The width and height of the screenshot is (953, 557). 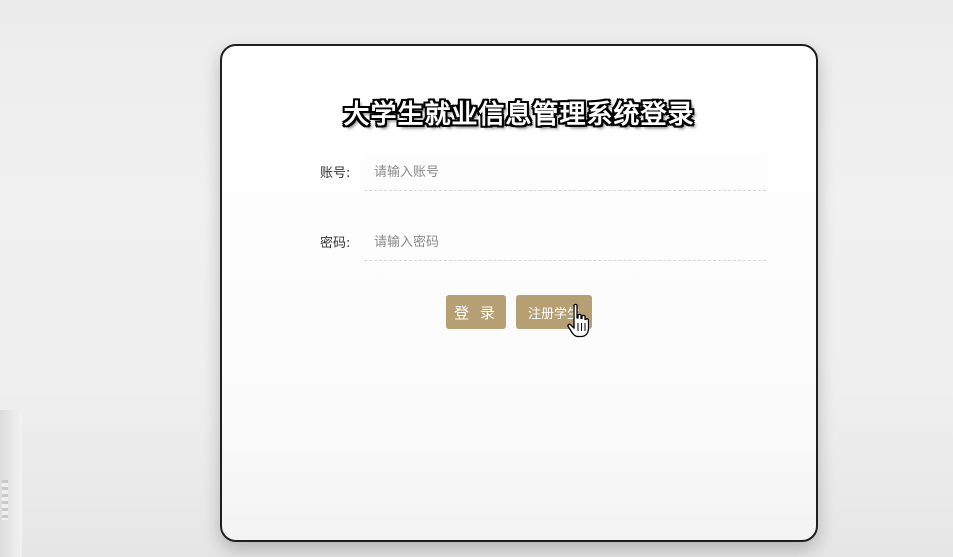 I want to click on account-field-row: 账号:, so click(x=543, y=173).